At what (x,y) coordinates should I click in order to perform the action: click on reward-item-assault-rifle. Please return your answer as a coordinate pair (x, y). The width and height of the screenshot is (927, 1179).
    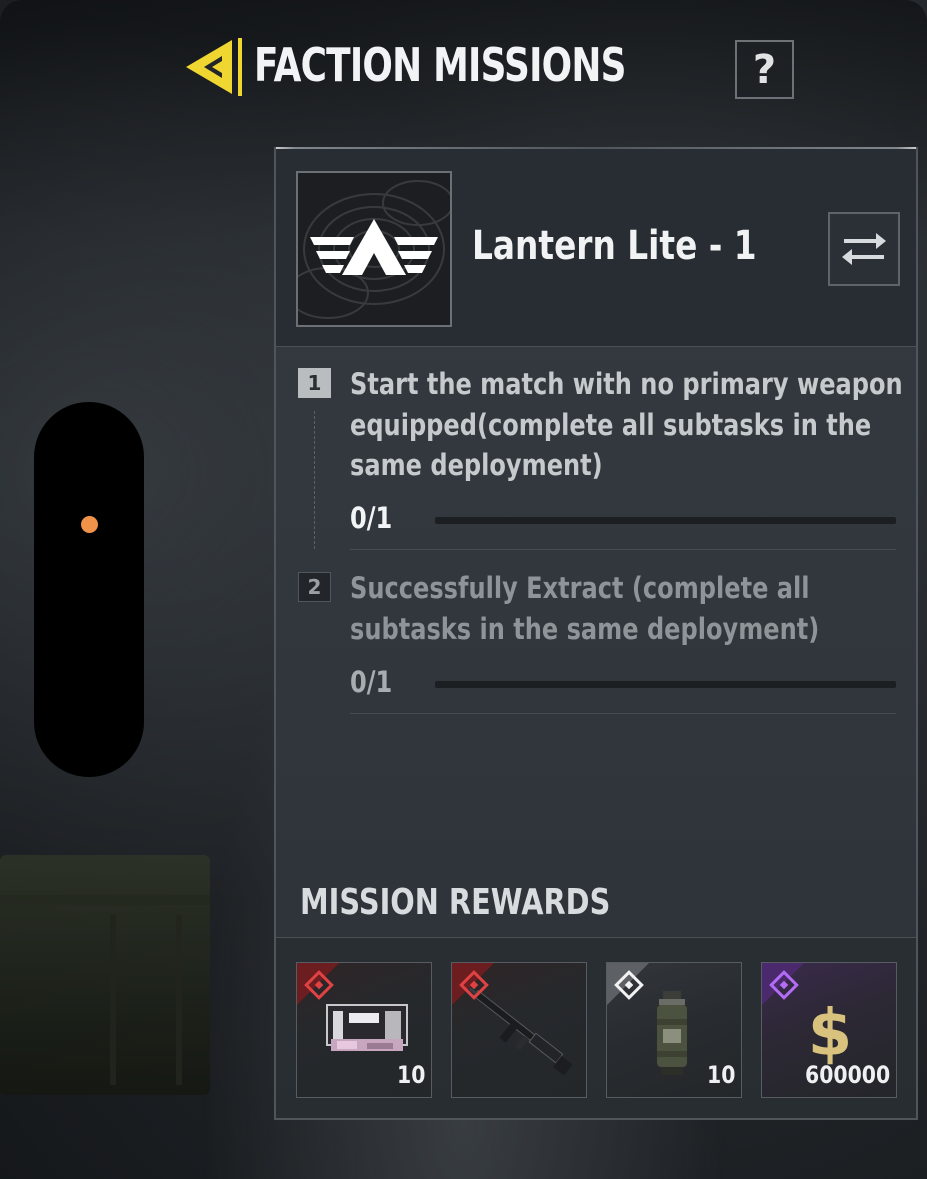
    Looking at the image, I should click on (519, 1030).